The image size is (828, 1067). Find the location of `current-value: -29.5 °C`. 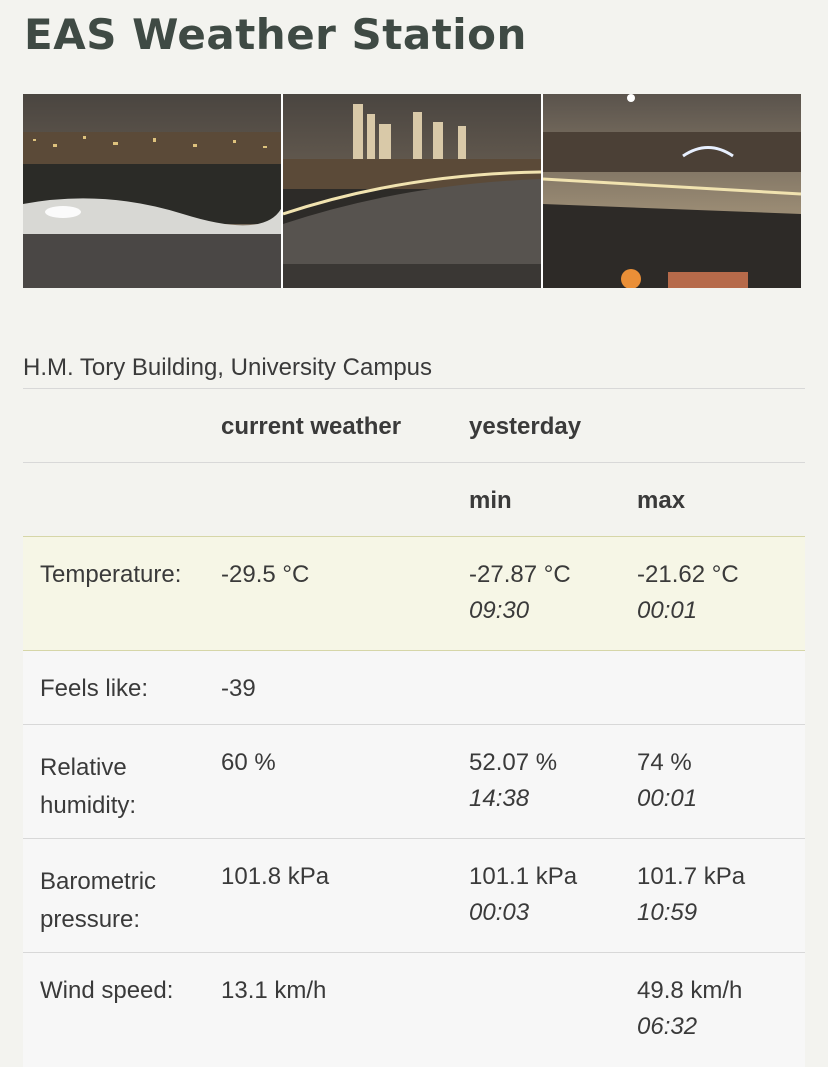

current-value: -29.5 °C is located at coordinates (265, 574).